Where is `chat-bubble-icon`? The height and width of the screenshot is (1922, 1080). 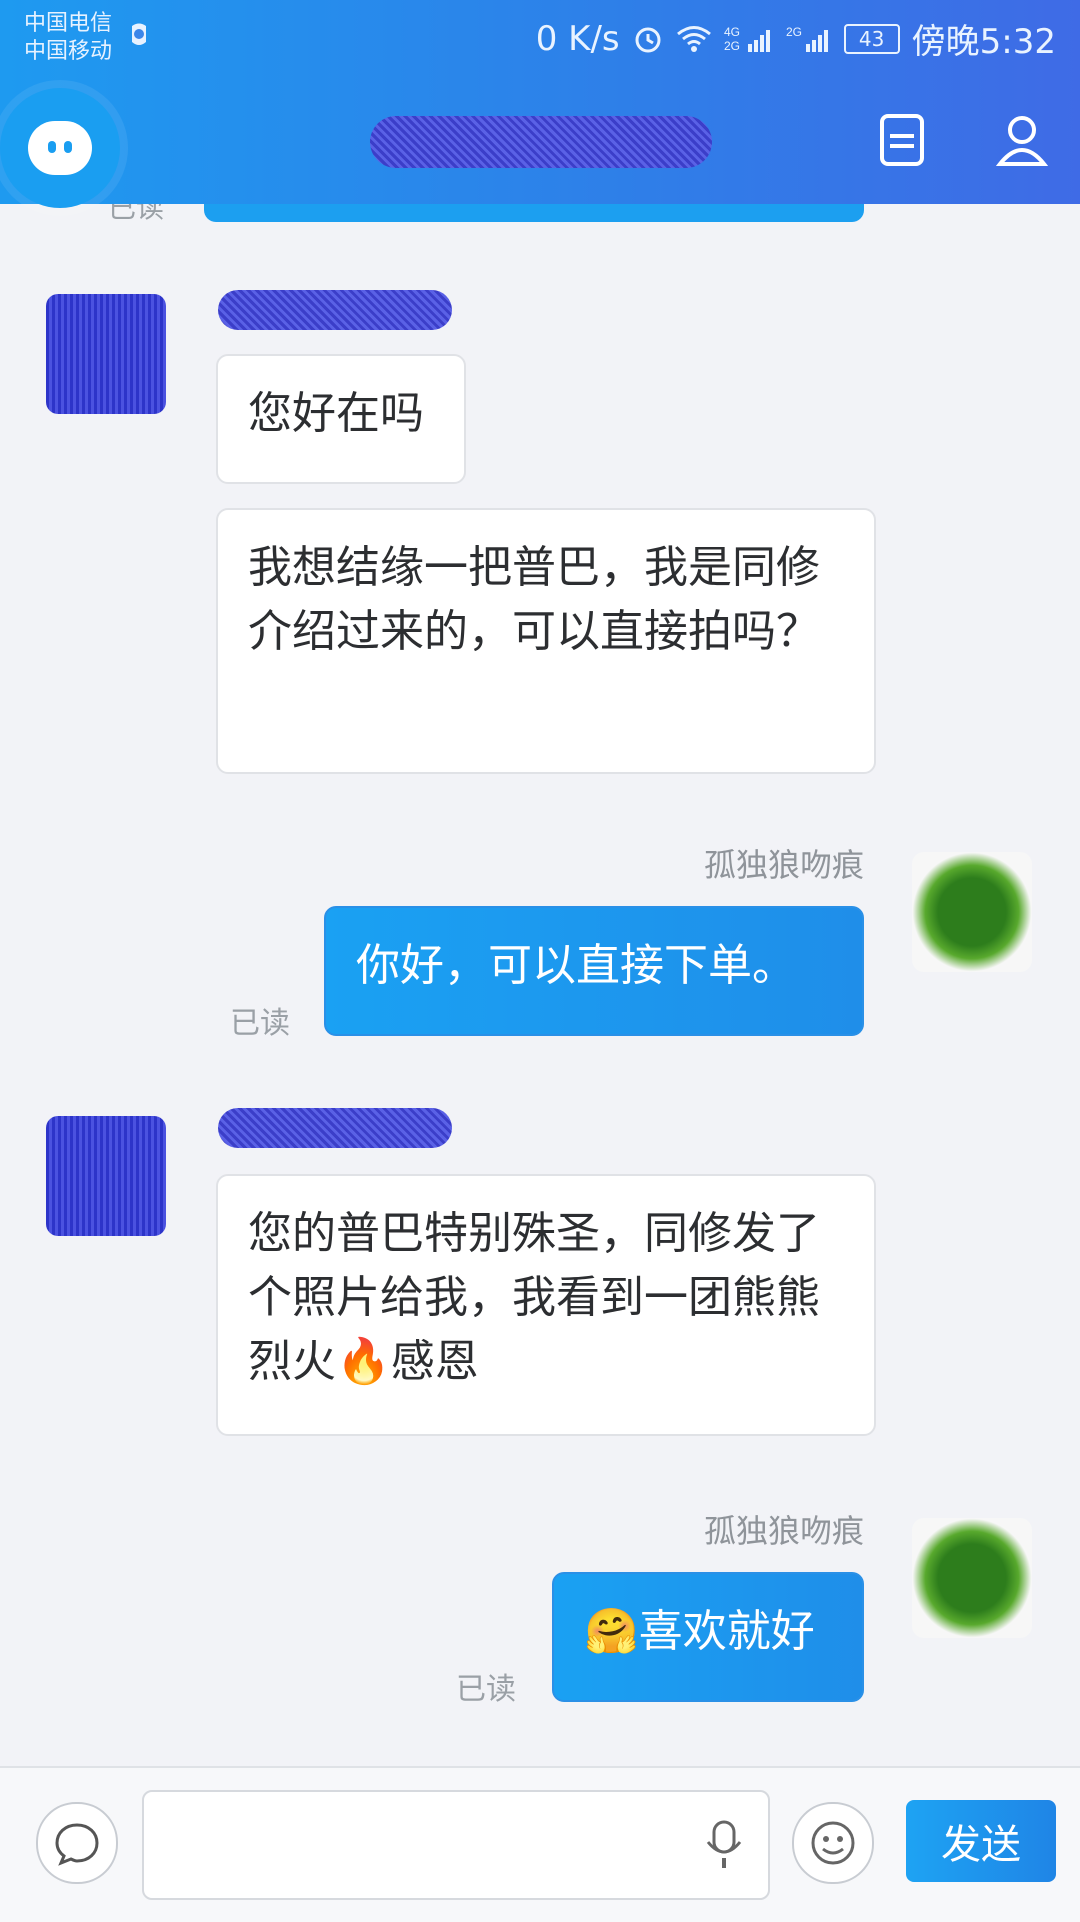 chat-bubble-icon is located at coordinates (77, 1844).